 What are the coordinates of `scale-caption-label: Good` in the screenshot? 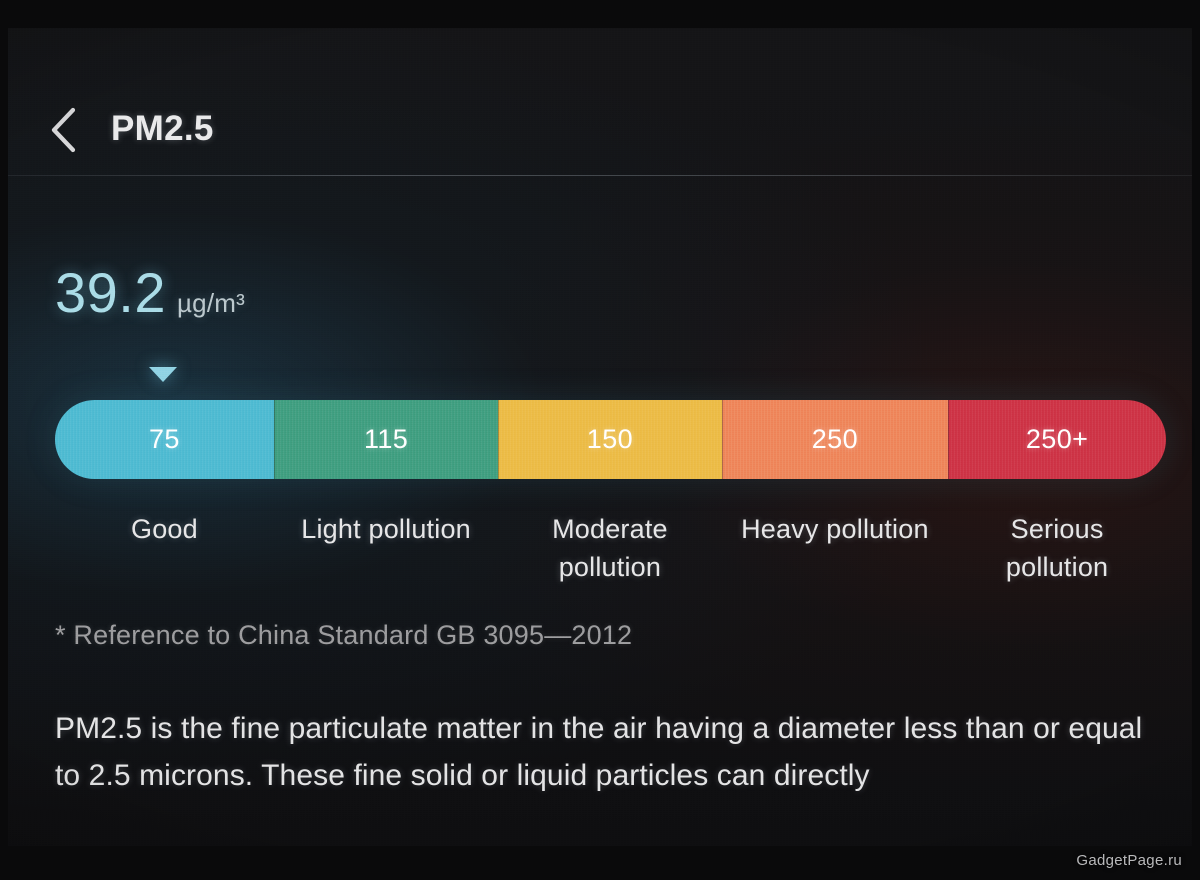 It's located at (164, 529).